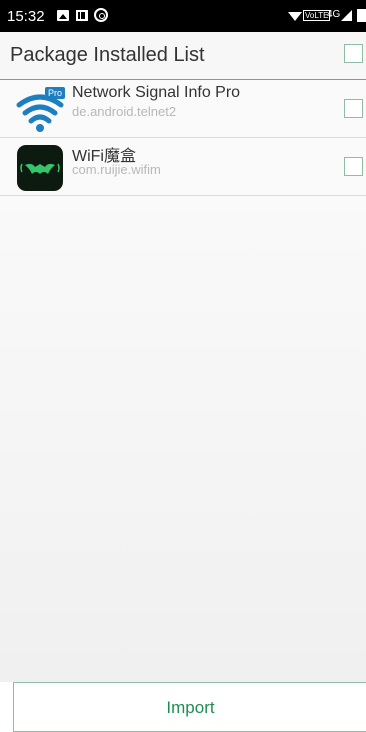 This screenshot has width=366, height=732. I want to click on svg-text: Pro, so click(55, 93).